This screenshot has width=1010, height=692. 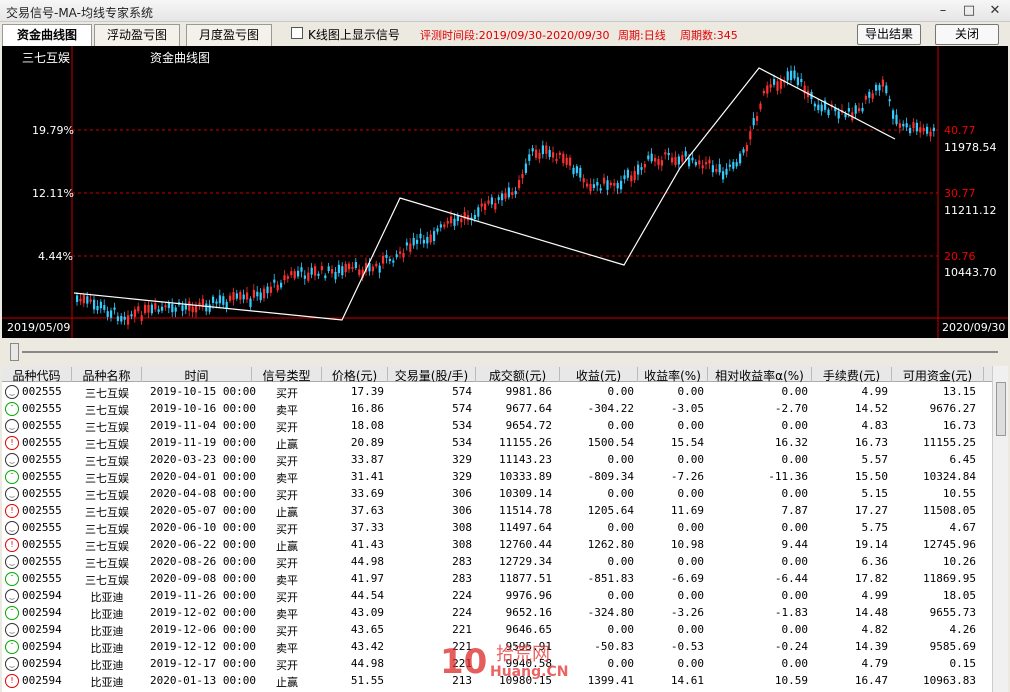 What do you see at coordinates (1000, 529) in the screenshot?
I see `table-scrollbar` at bounding box center [1000, 529].